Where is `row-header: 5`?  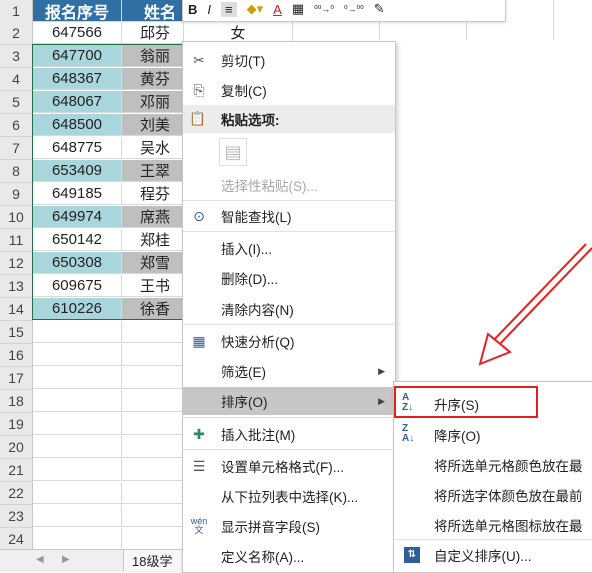
row-header: 5 is located at coordinates (16, 102).